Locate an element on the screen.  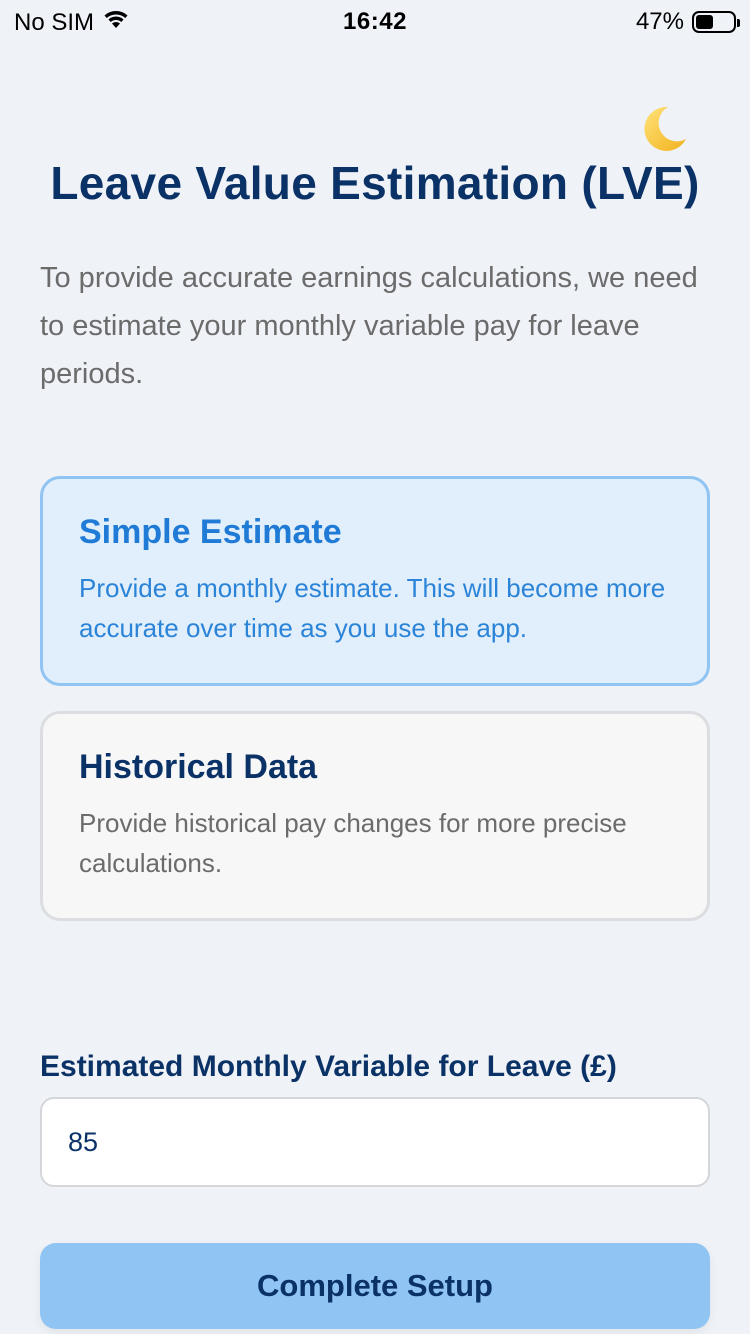
estimate-input is located at coordinates (375, 1142).